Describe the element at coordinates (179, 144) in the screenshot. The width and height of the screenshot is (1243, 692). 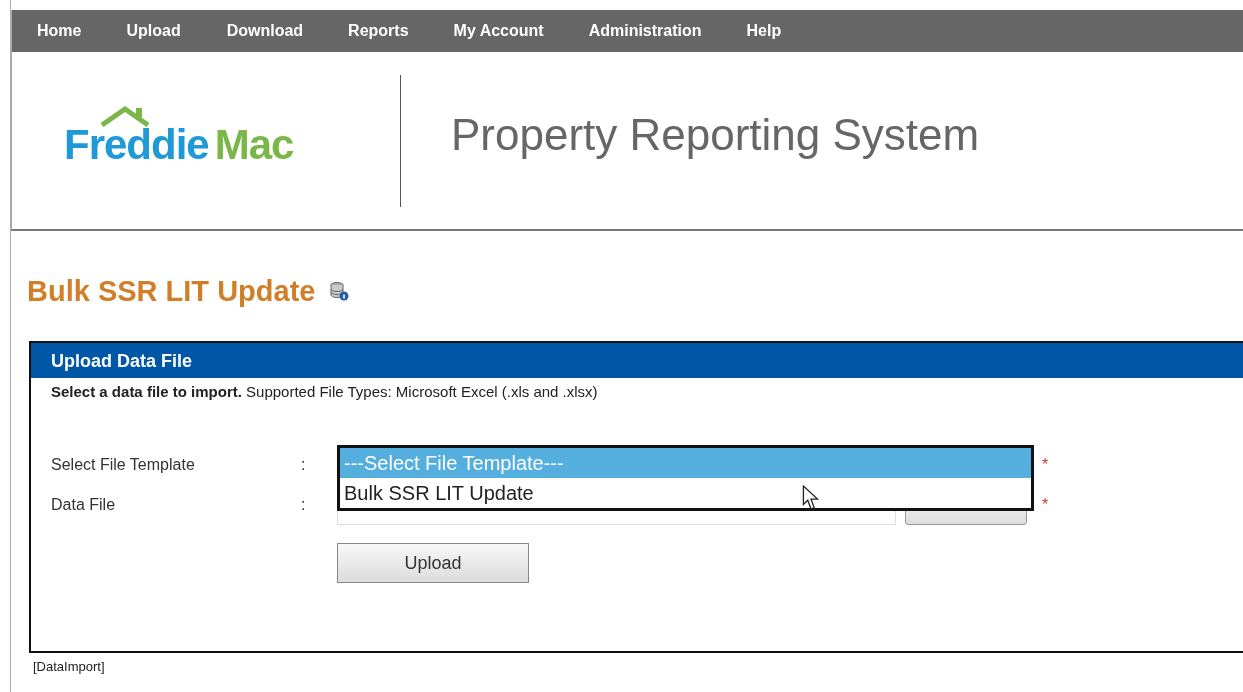
I see `logo-text: Freddie Mac` at that location.